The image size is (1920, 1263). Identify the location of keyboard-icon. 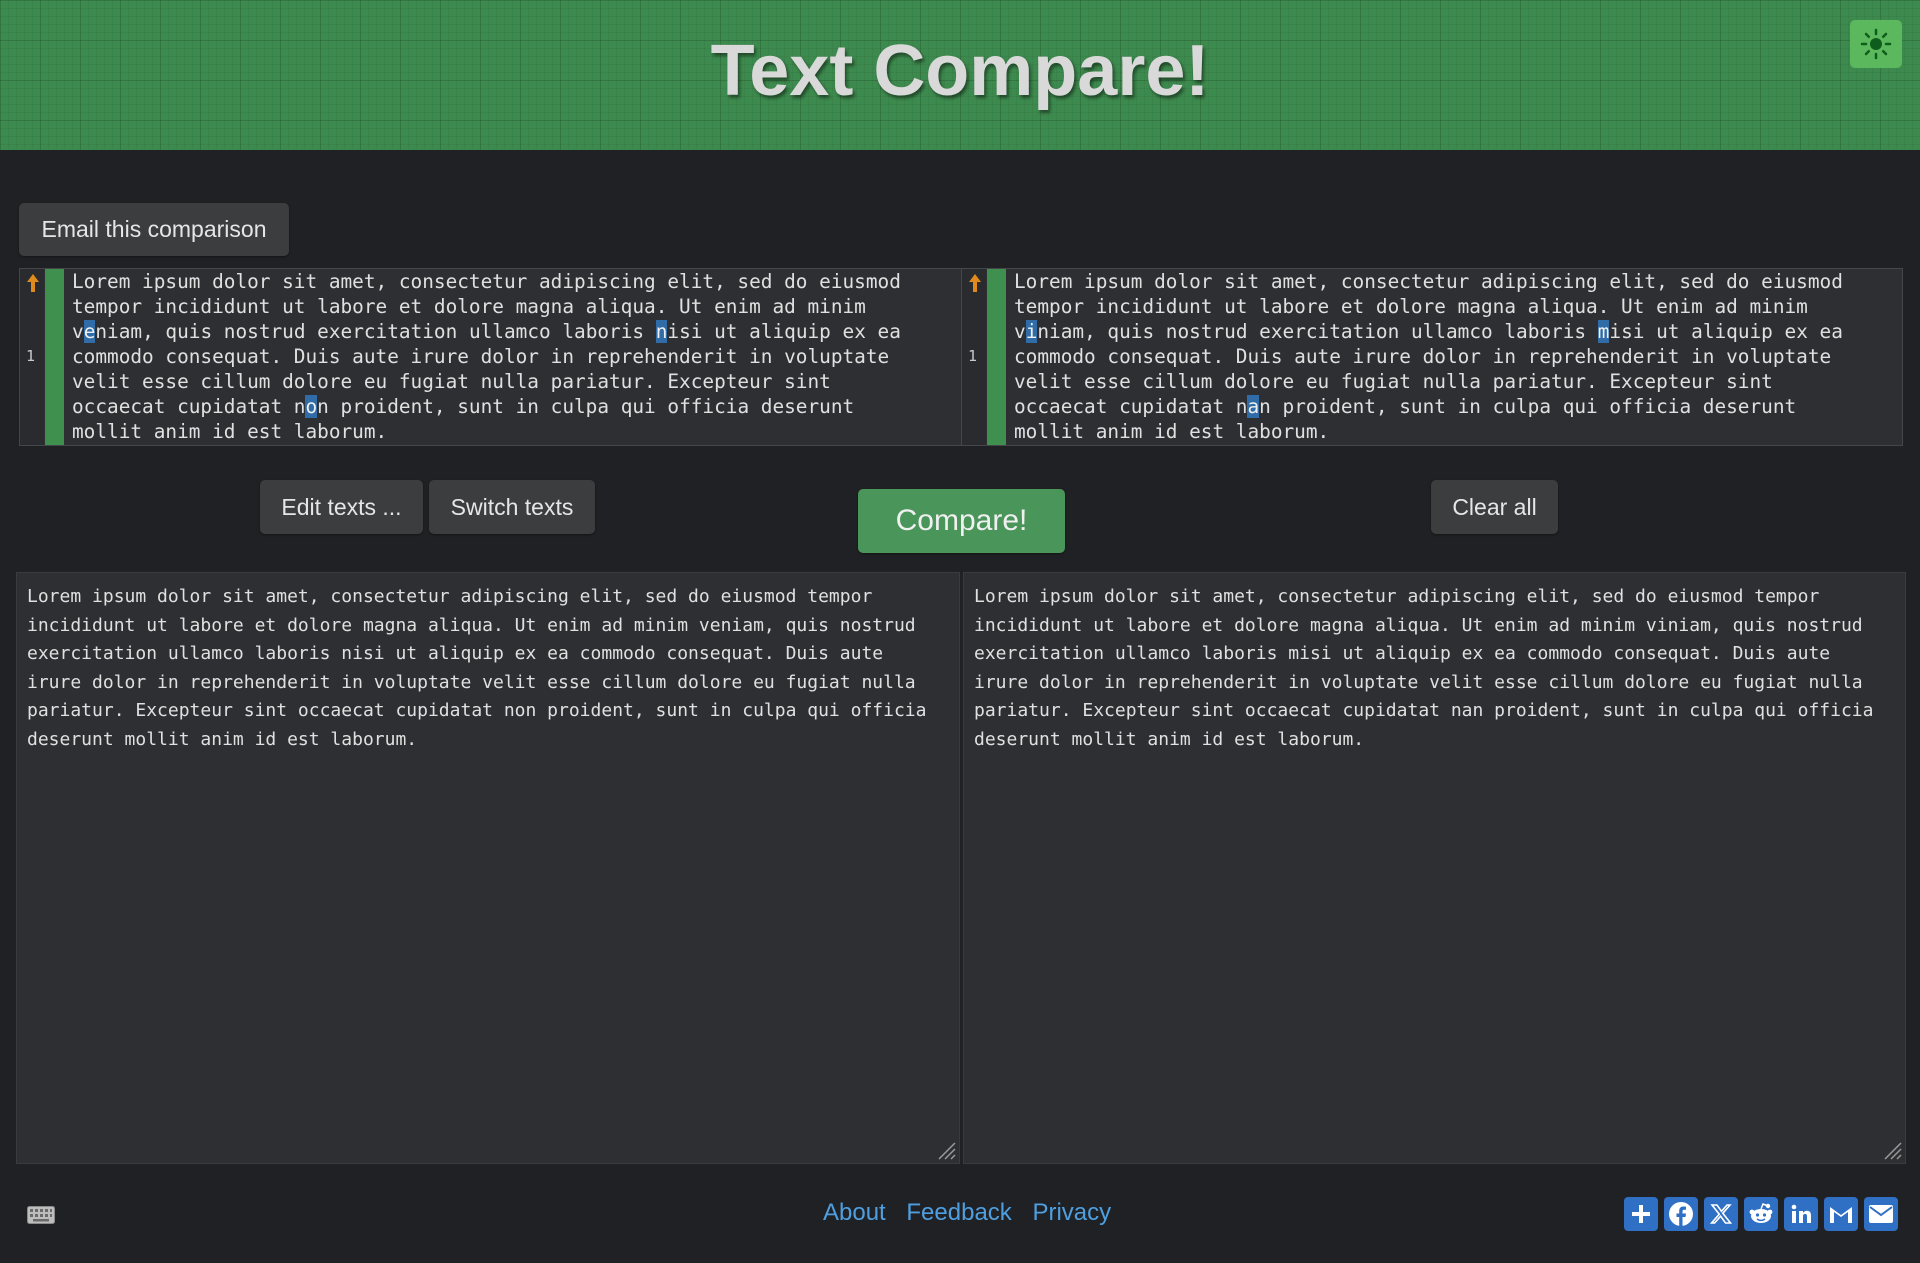
(41, 1215).